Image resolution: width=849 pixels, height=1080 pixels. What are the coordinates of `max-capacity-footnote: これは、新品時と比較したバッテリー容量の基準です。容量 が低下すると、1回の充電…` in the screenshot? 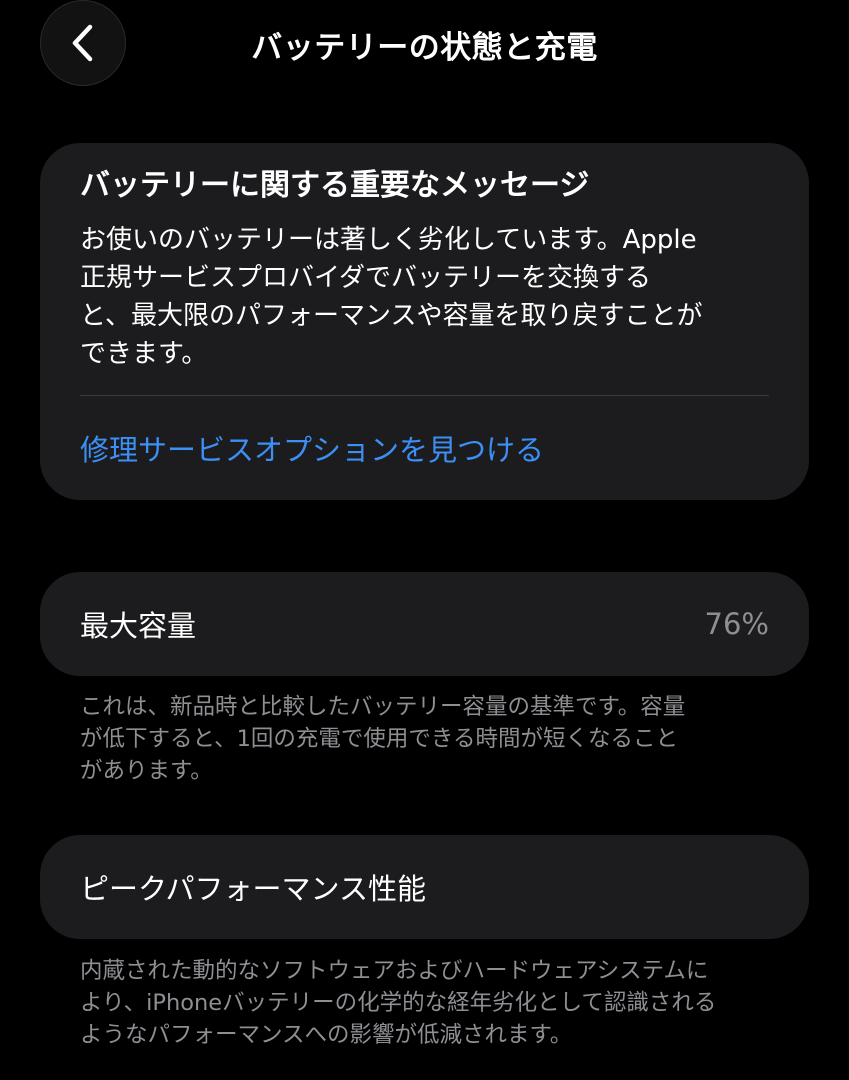 It's located at (430, 739).